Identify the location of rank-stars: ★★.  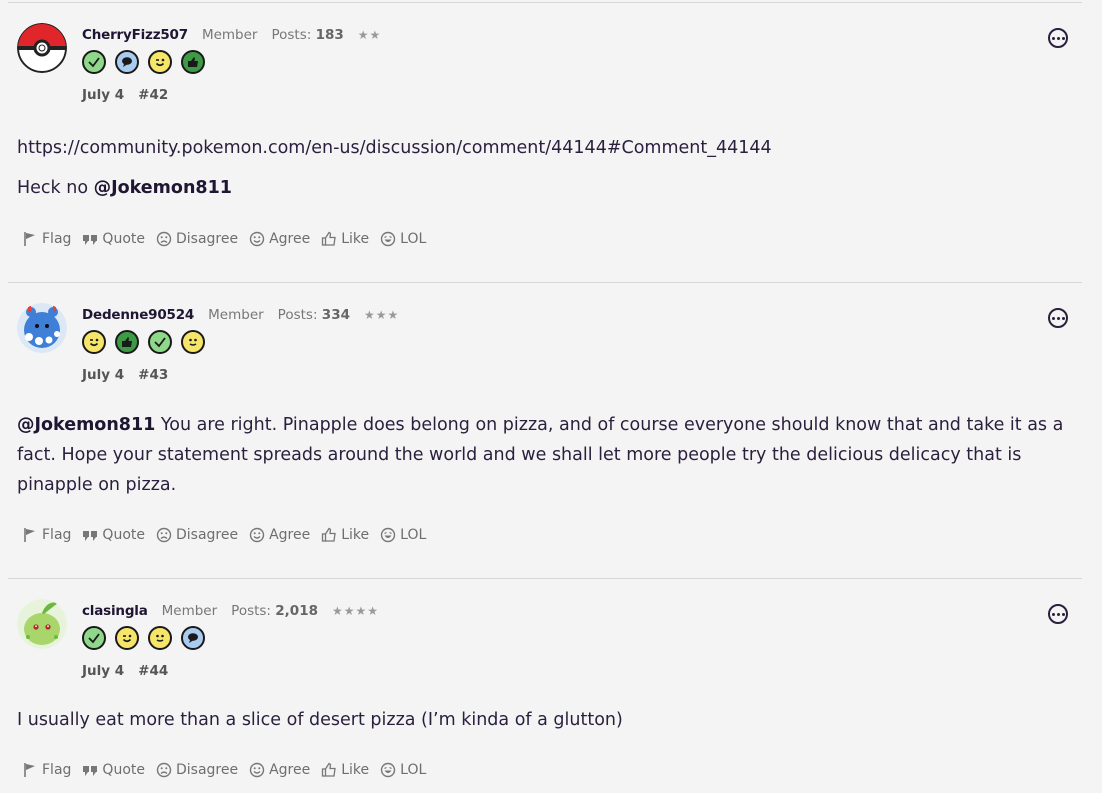
(369, 35).